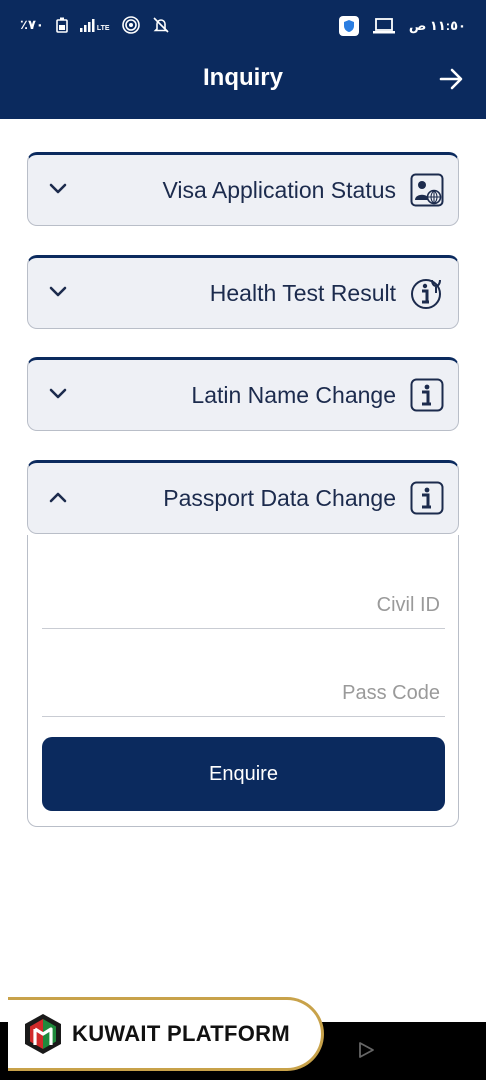  What do you see at coordinates (43, 1034) in the screenshot?
I see `kuwait-platform-logo` at bounding box center [43, 1034].